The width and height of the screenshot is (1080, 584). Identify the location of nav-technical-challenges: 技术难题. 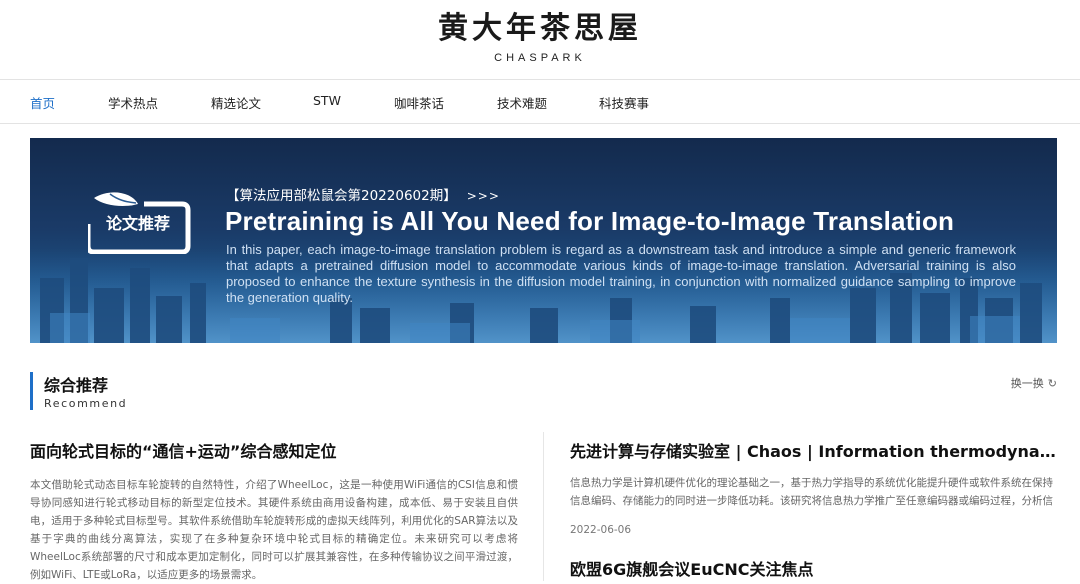
(522, 102).